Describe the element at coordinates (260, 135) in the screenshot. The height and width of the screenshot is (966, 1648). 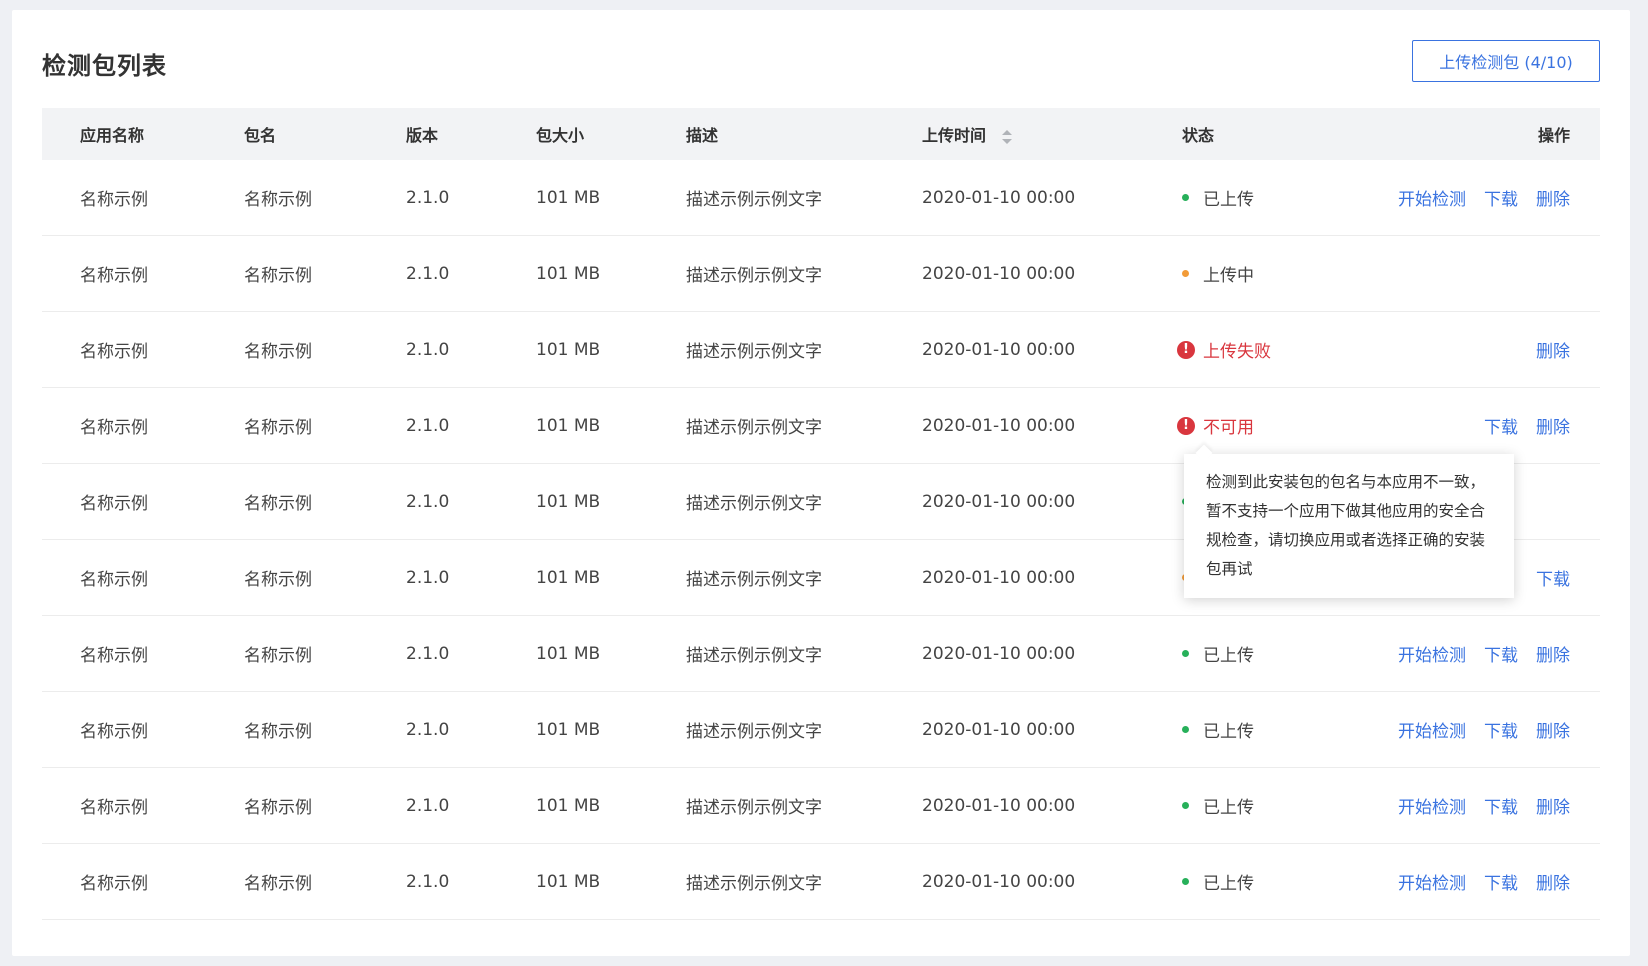
I see `column-header-pkg: 包名` at that location.